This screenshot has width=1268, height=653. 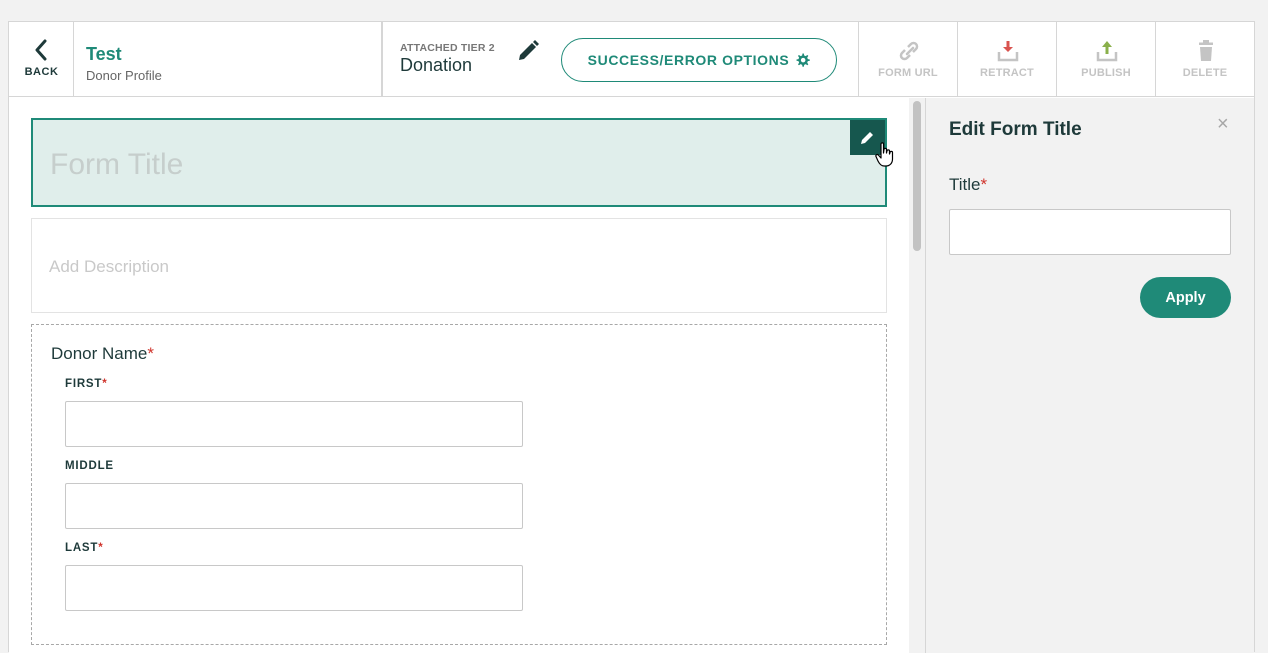 I want to click on pencil-icon, so click(x=867, y=138).